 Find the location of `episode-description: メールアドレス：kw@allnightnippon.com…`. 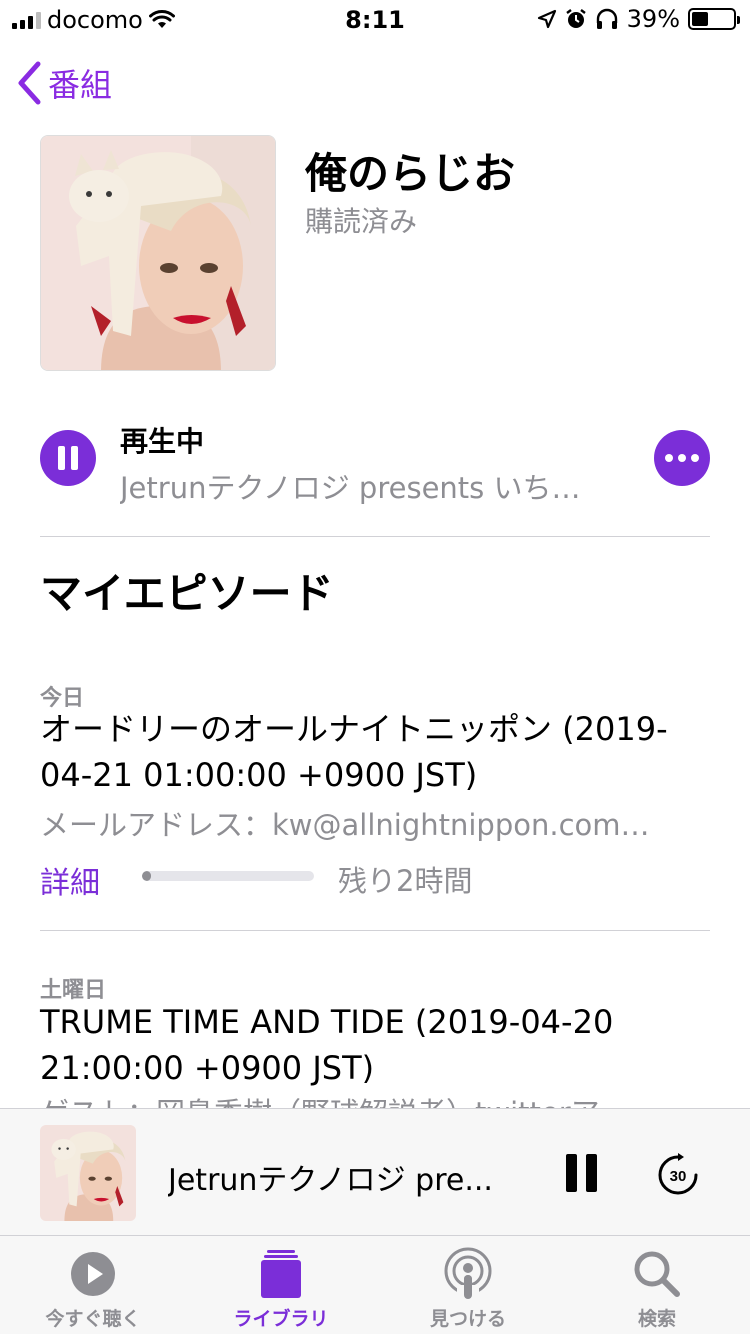

episode-description: メールアドレス：kw@allnightnippon.com… is located at coordinates (345, 825).